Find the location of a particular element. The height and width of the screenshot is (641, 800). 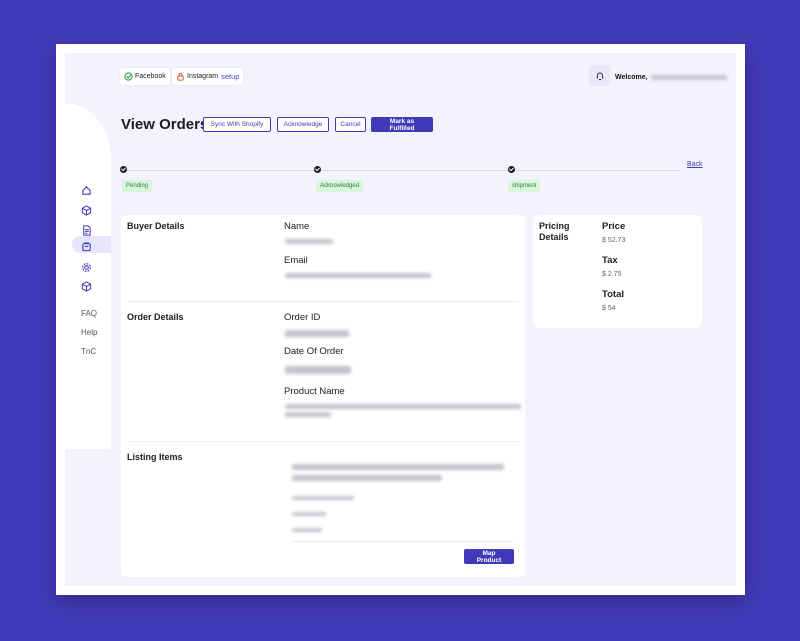

welcome-label: Welcome, is located at coordinates (631, 77).